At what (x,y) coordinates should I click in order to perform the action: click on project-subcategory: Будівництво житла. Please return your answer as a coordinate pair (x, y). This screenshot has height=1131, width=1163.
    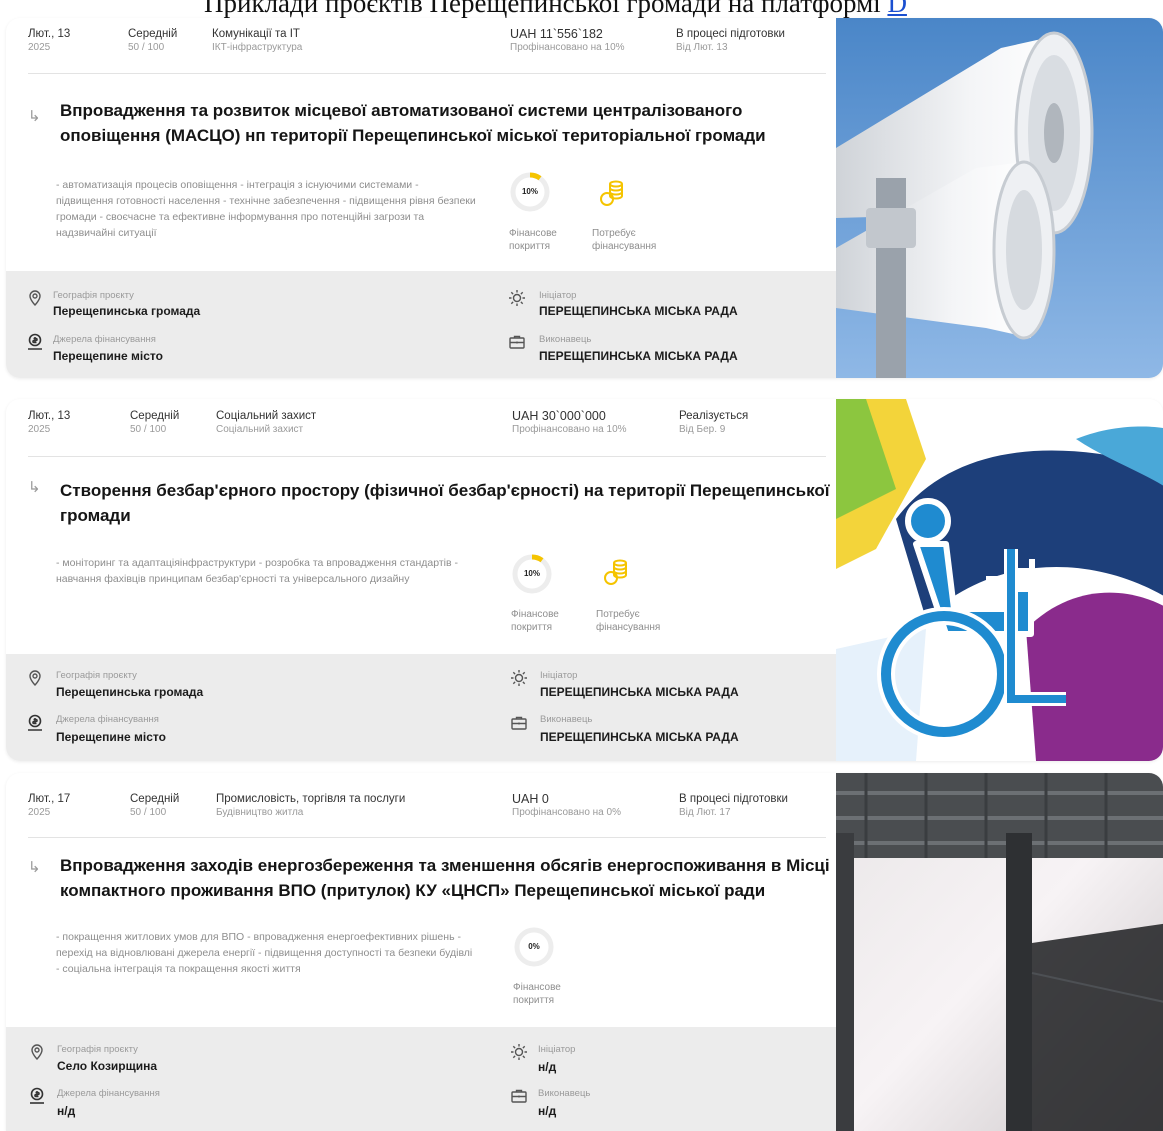
    Looking at the image, I should click on (260, 812).